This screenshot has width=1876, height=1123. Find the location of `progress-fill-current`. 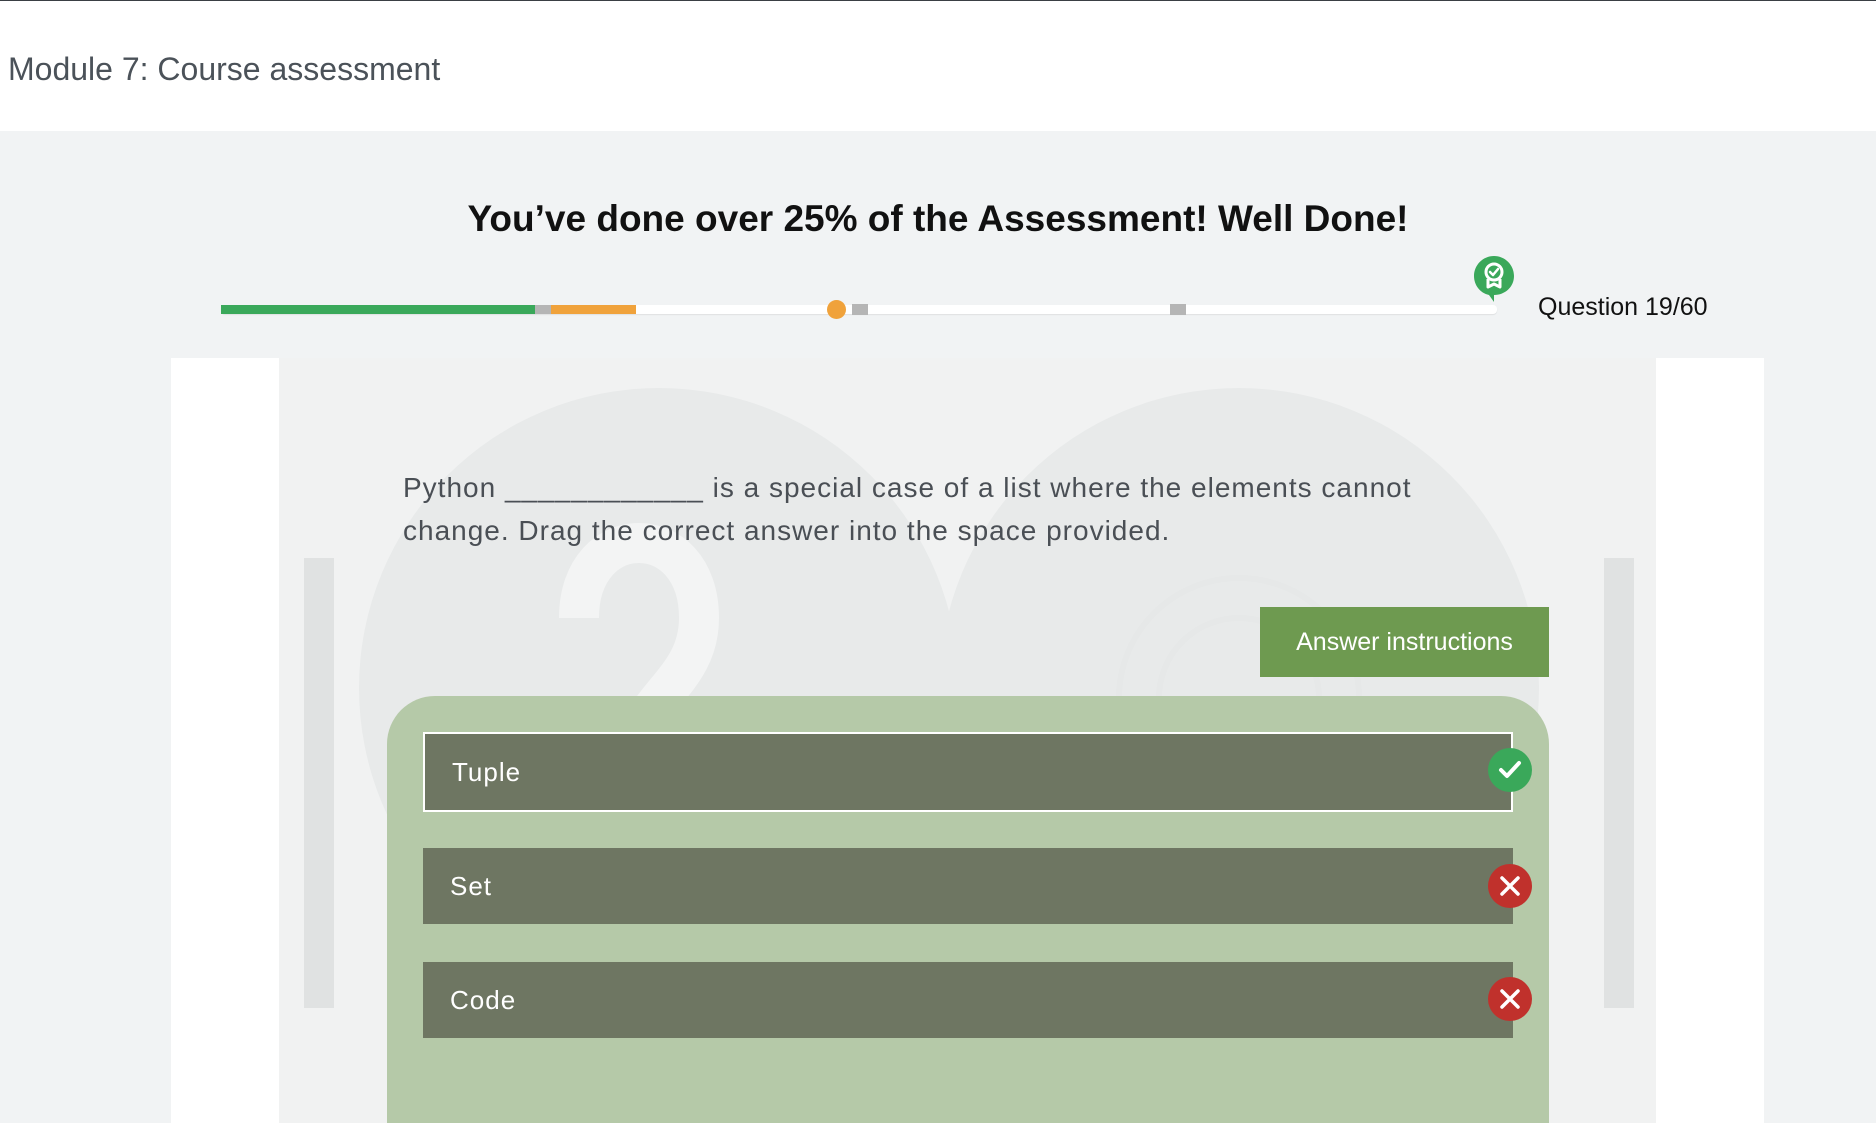

progress-fill-current is located at coordinates (593, 309).